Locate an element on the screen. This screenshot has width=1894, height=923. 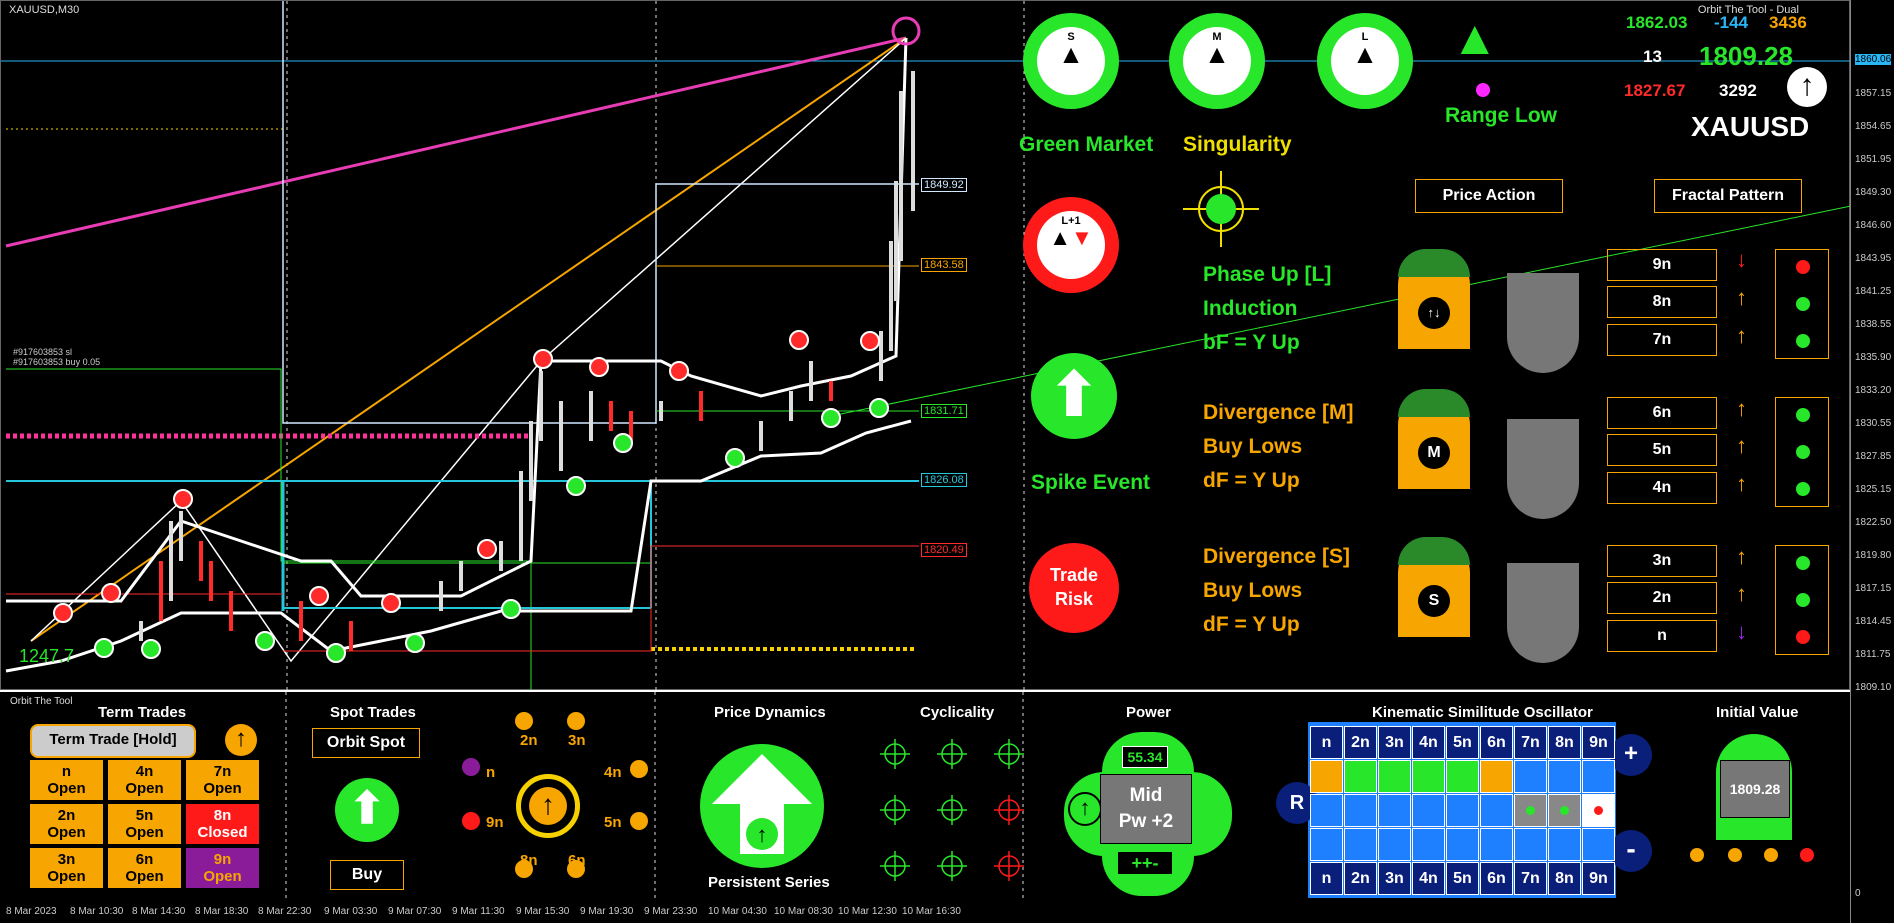
initial-price: 1809.28 is located at coordinates (1755, 789).